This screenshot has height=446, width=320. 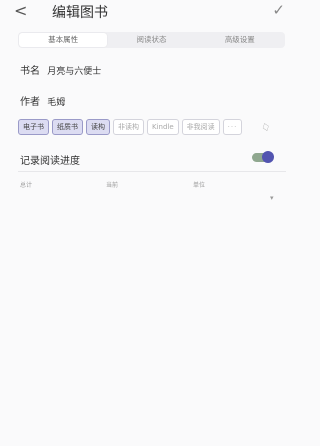 What do you see at coordinates (98, 127) in the screenshot?
I see `tag-purchased: 读构` at bounding box center [98, 127].